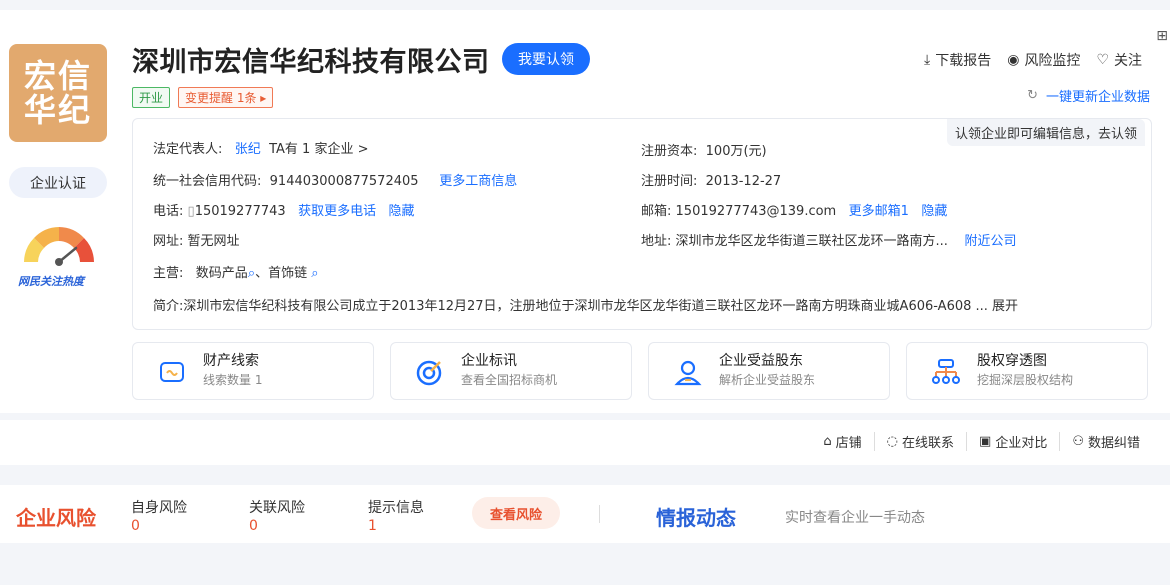 The image size is (1170, 585). Describe the element at coordinates (827, 441) in the screenshot. I see `store-icon: ⌂` at that location.